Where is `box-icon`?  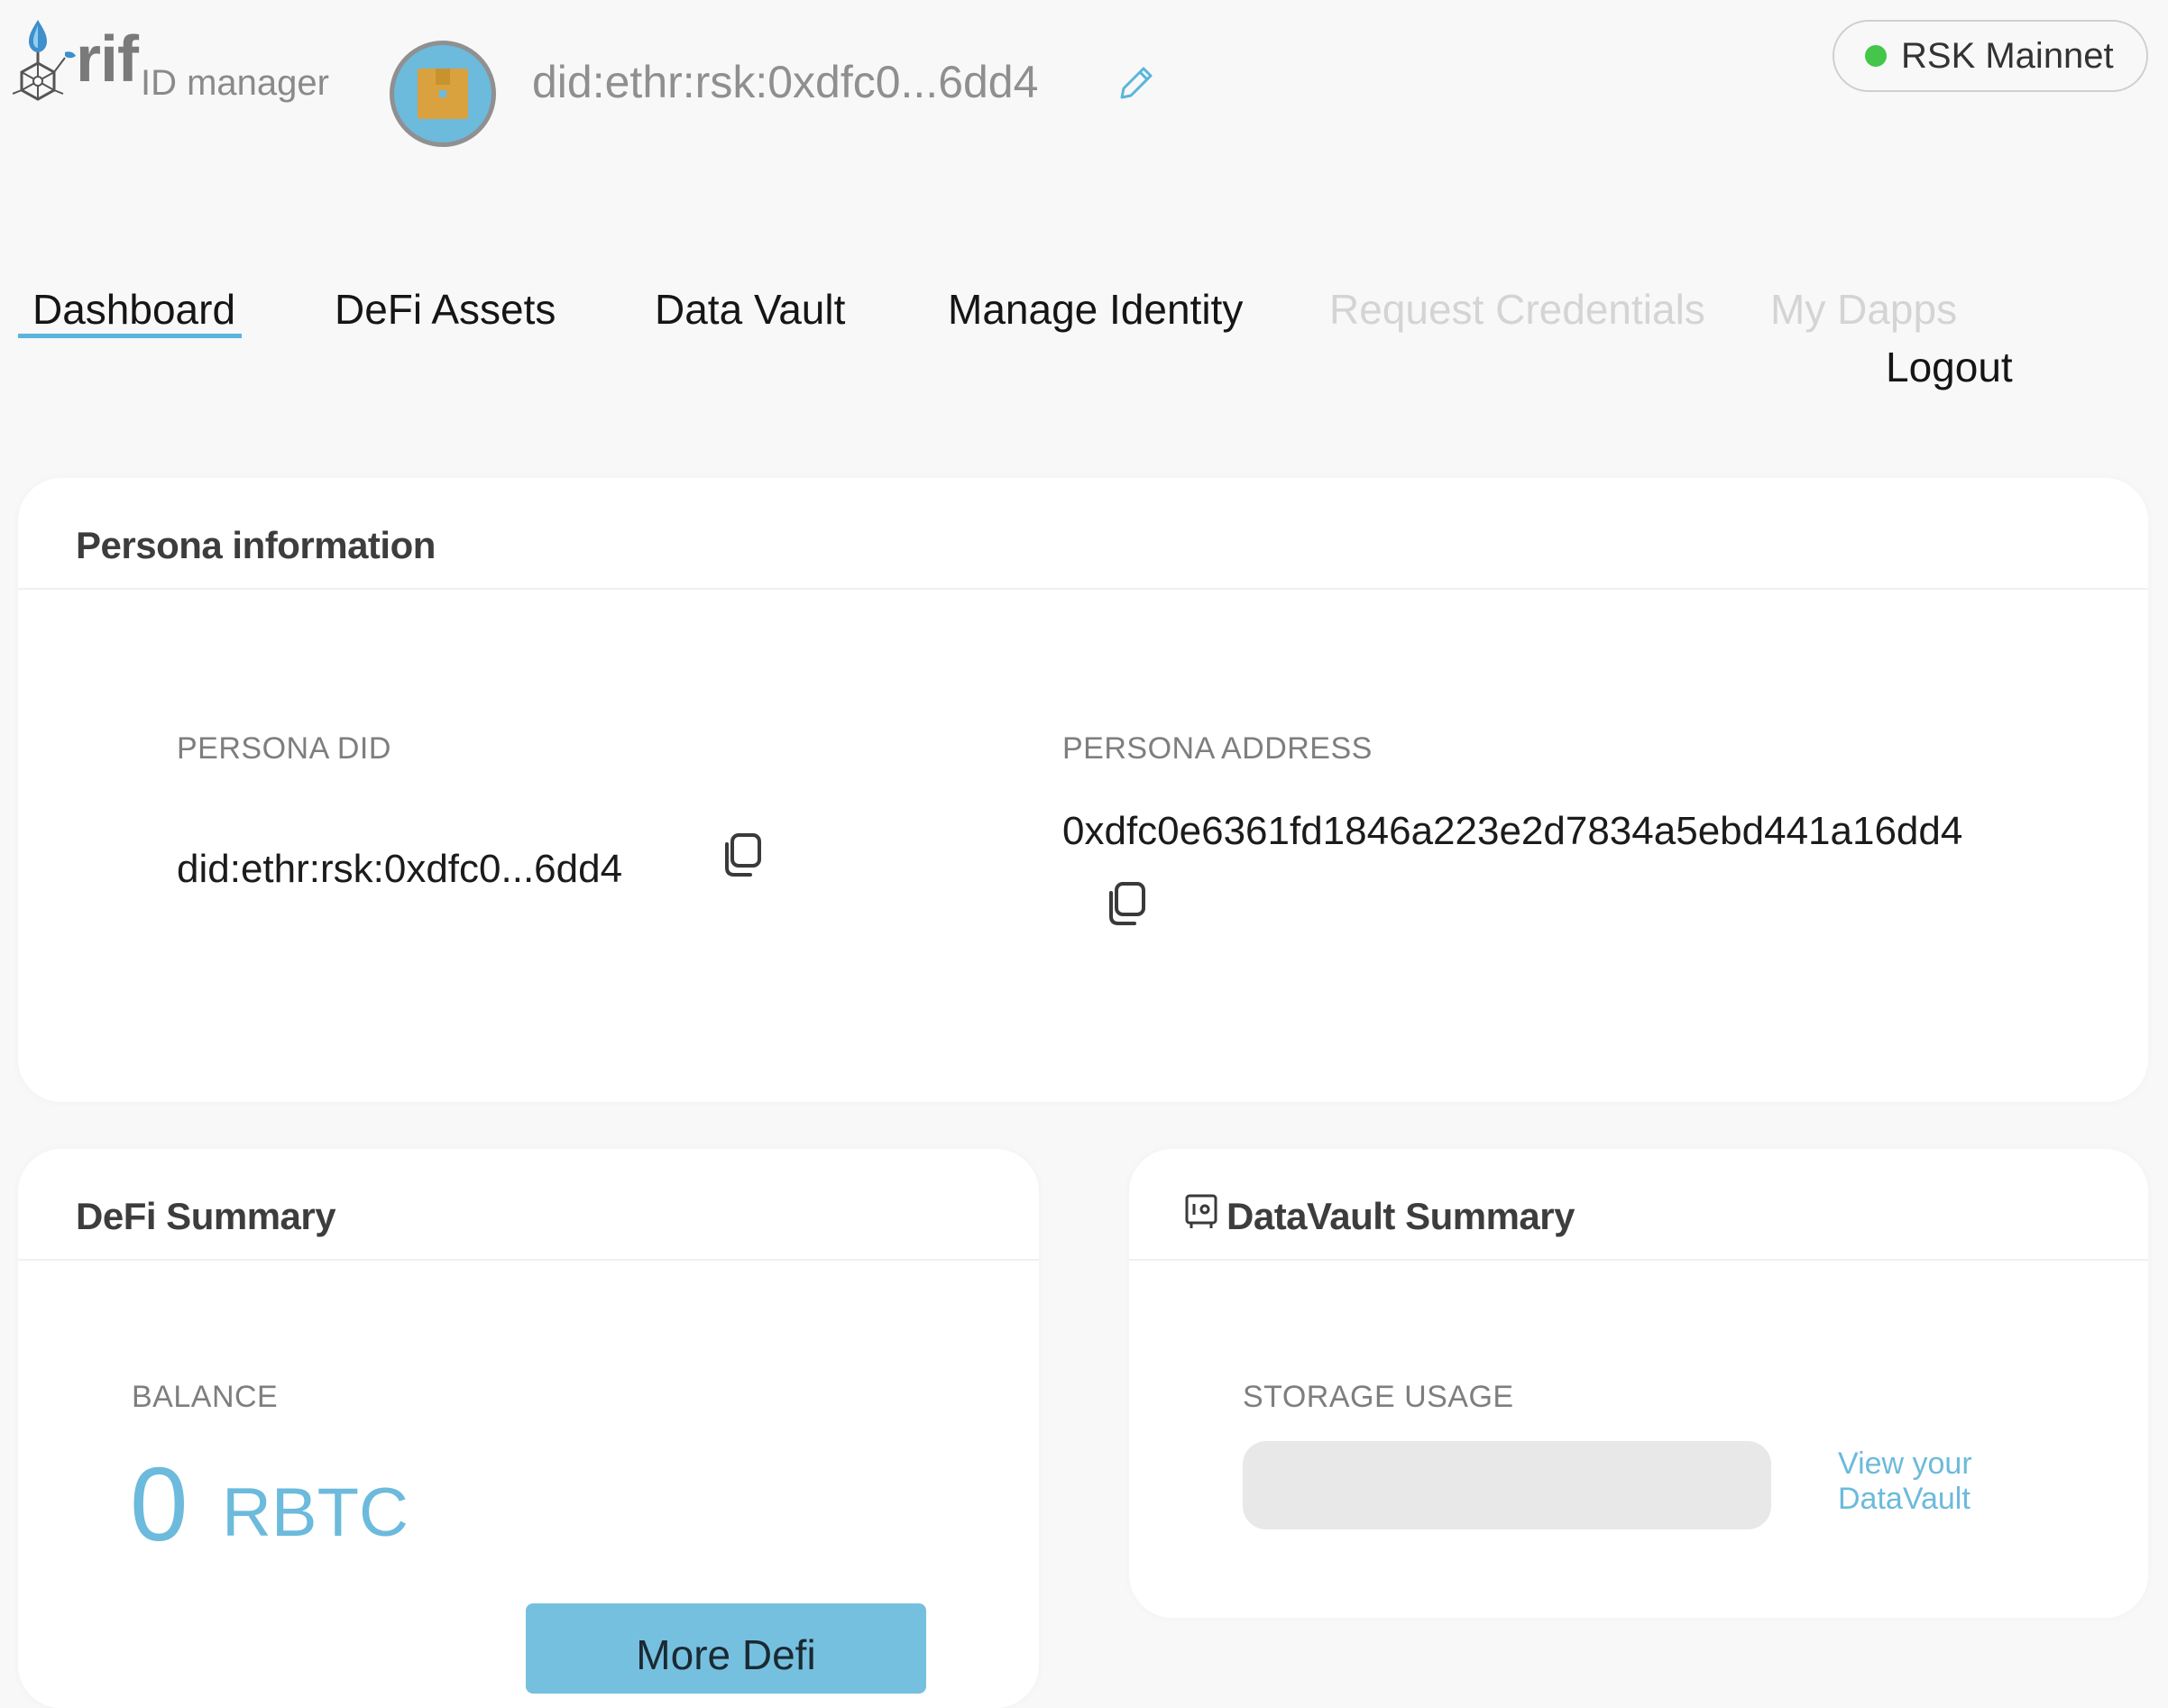
box-icon is located at coordinates (443, 94).